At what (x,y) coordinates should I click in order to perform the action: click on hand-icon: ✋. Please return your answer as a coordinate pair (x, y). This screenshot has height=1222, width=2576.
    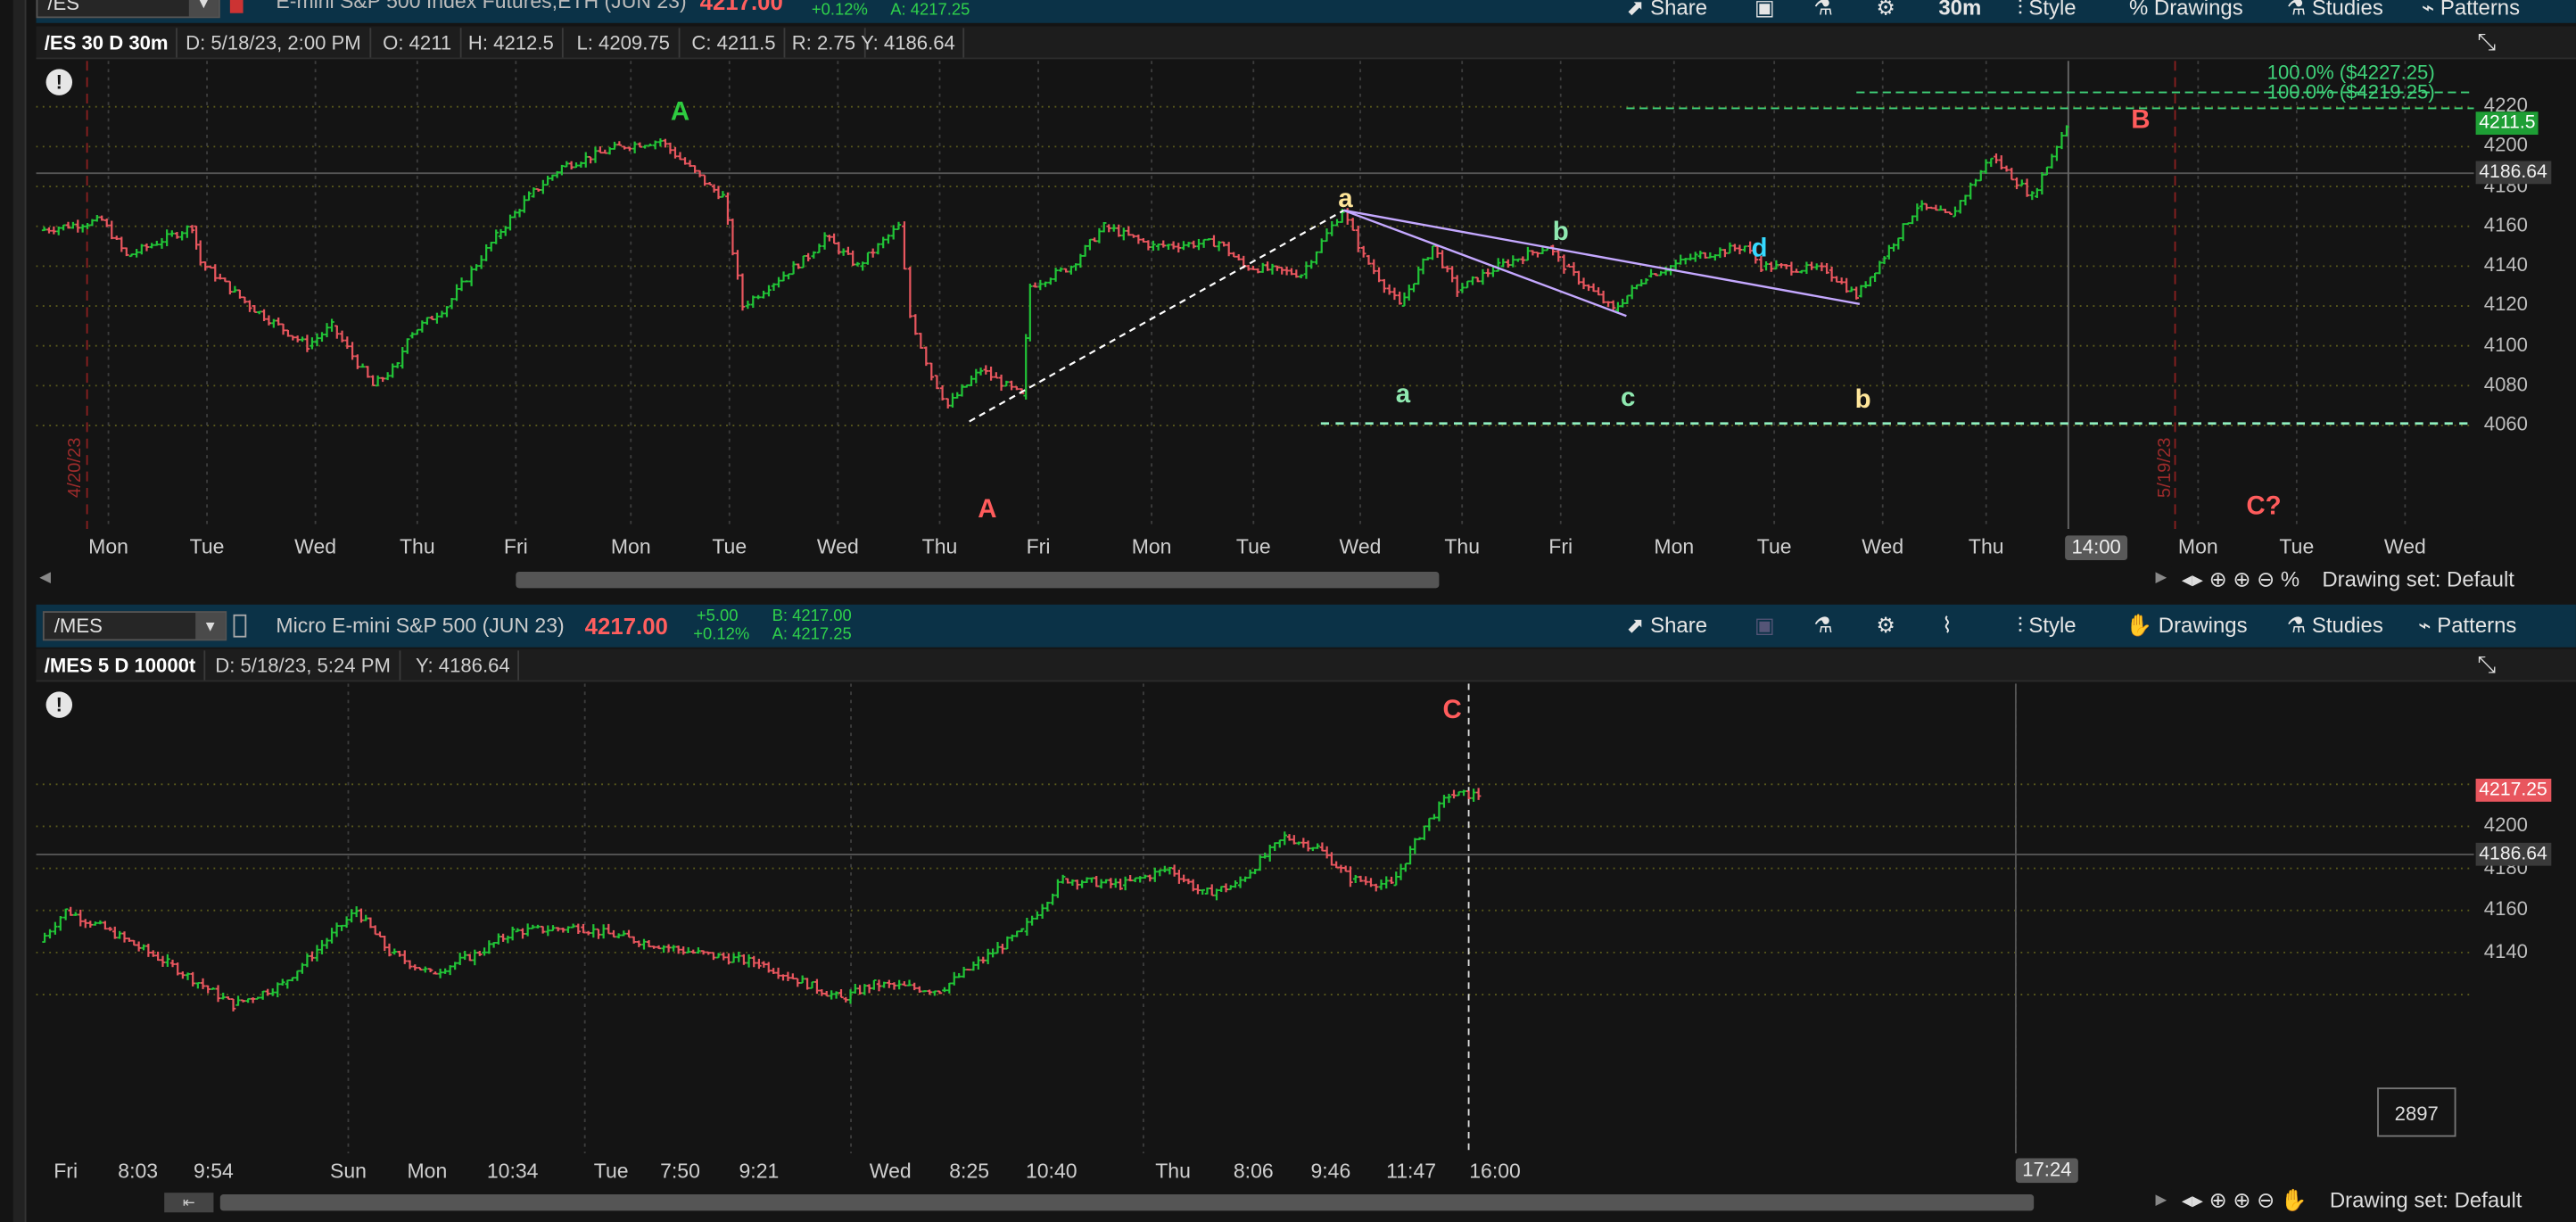
    Looking at the image, I should click on (2294, 1200).